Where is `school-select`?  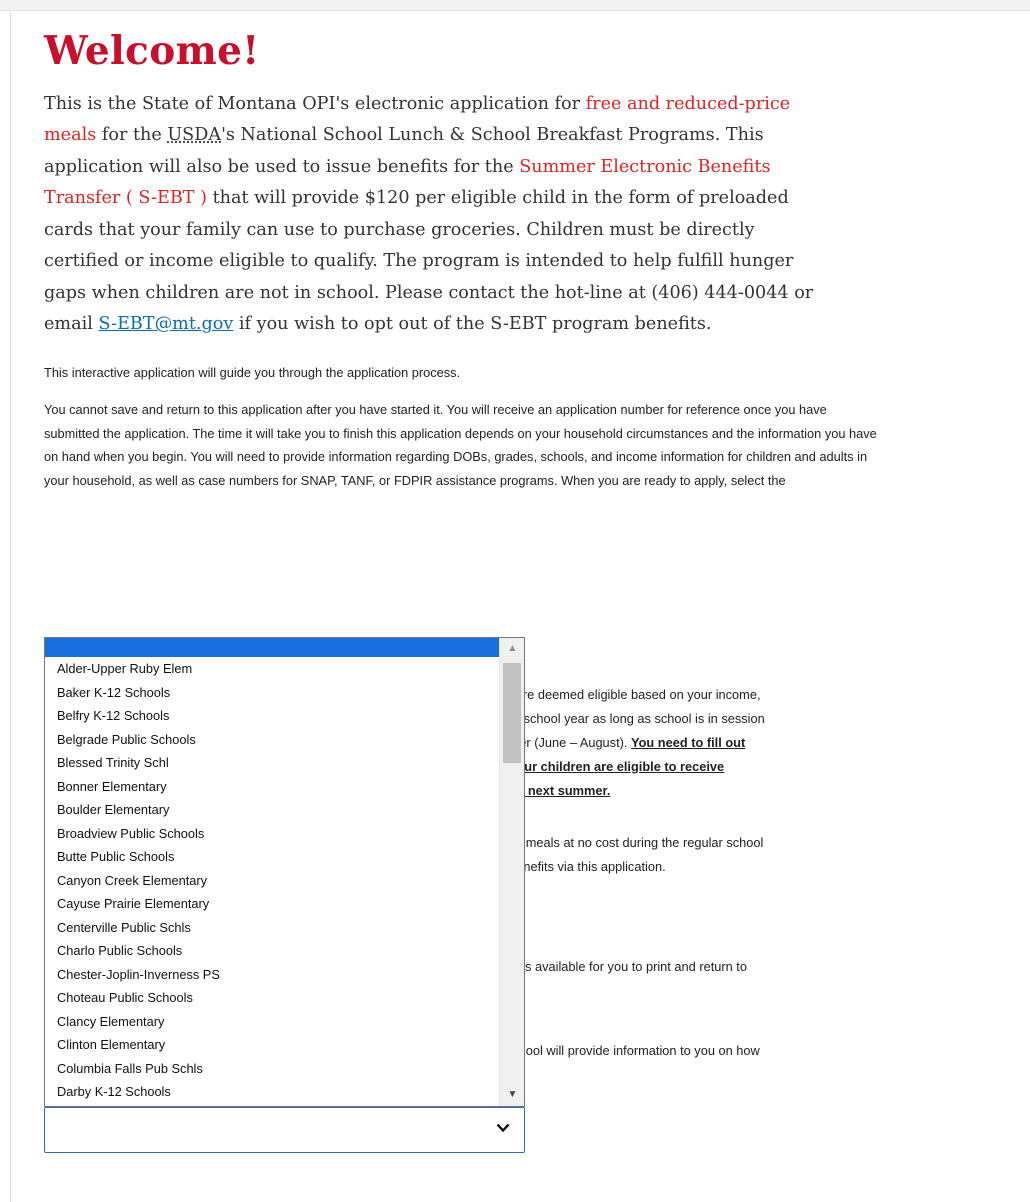 school-select is located at coordinates (284, 1130).